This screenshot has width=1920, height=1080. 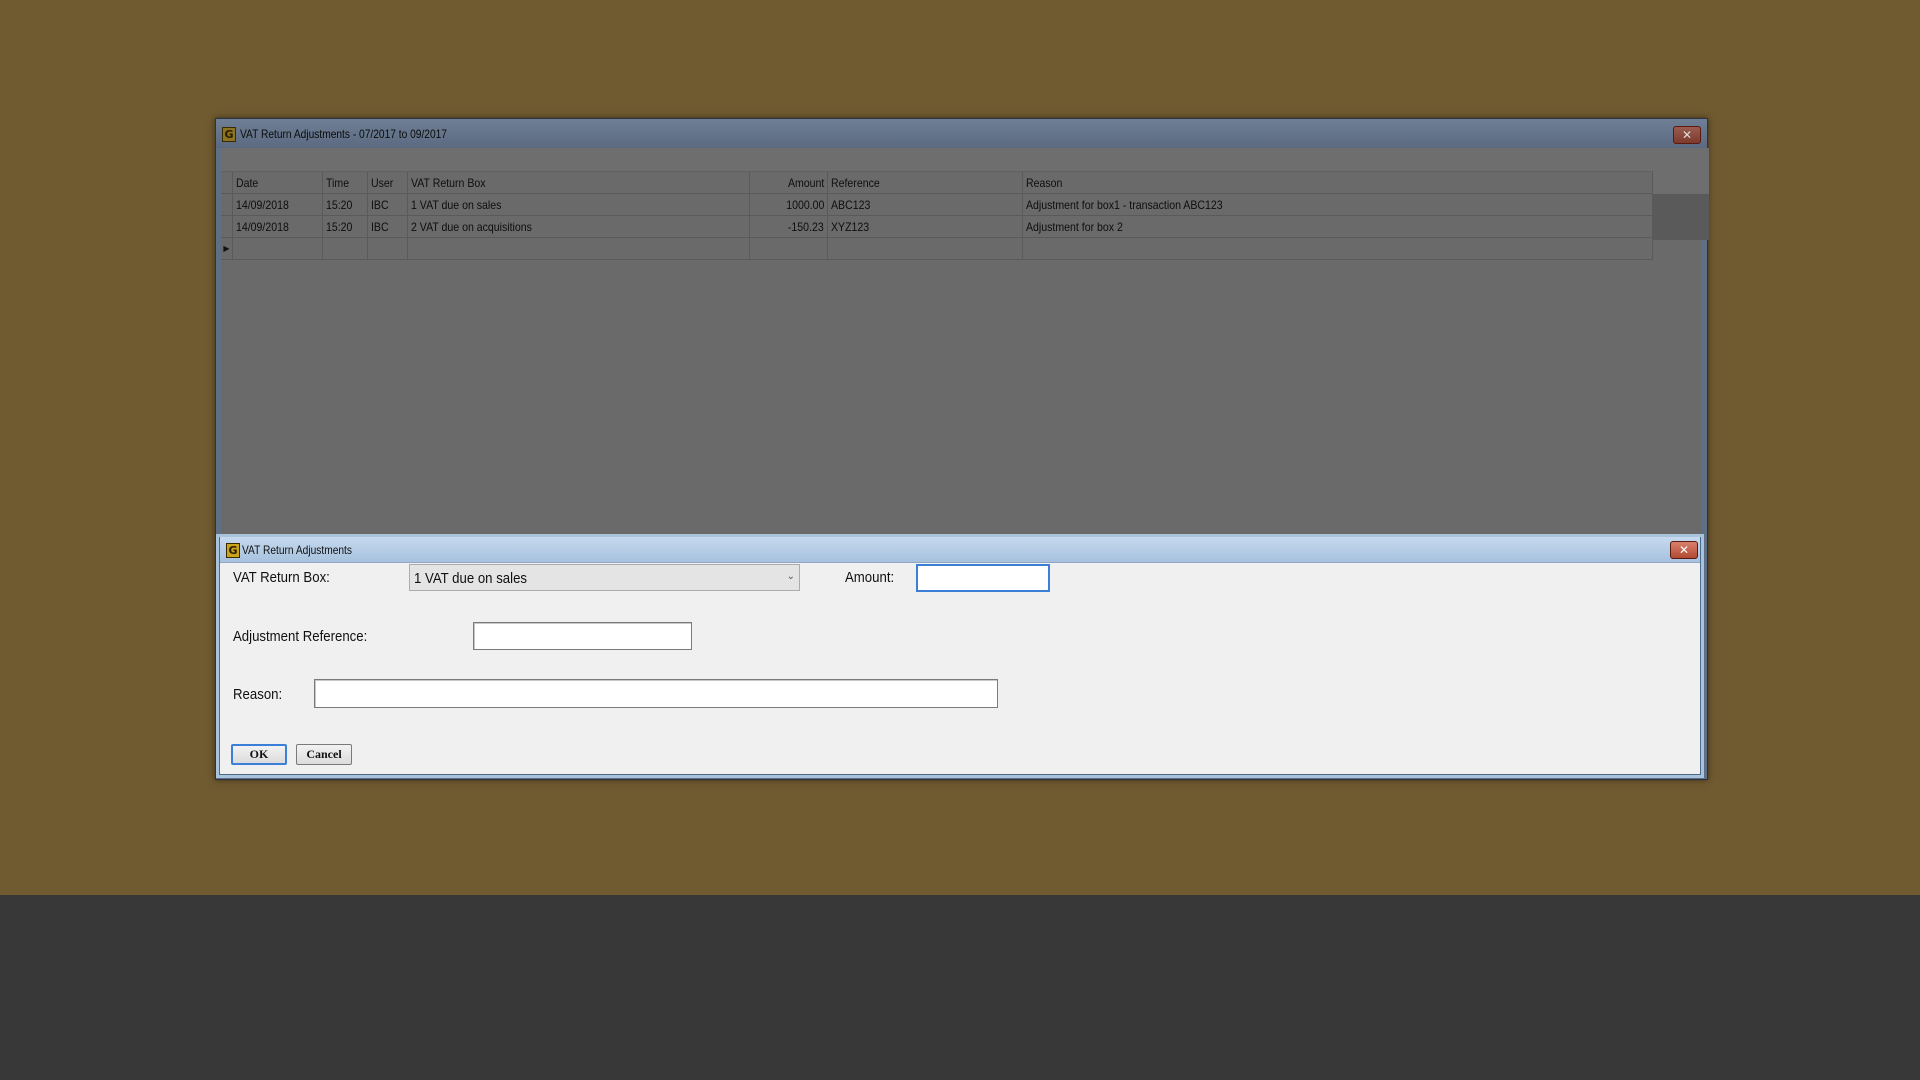 What do you see at coordinates (247, 183) in the screenshot?
I see `column-header-text: Date` at bounding box center [247, 183].